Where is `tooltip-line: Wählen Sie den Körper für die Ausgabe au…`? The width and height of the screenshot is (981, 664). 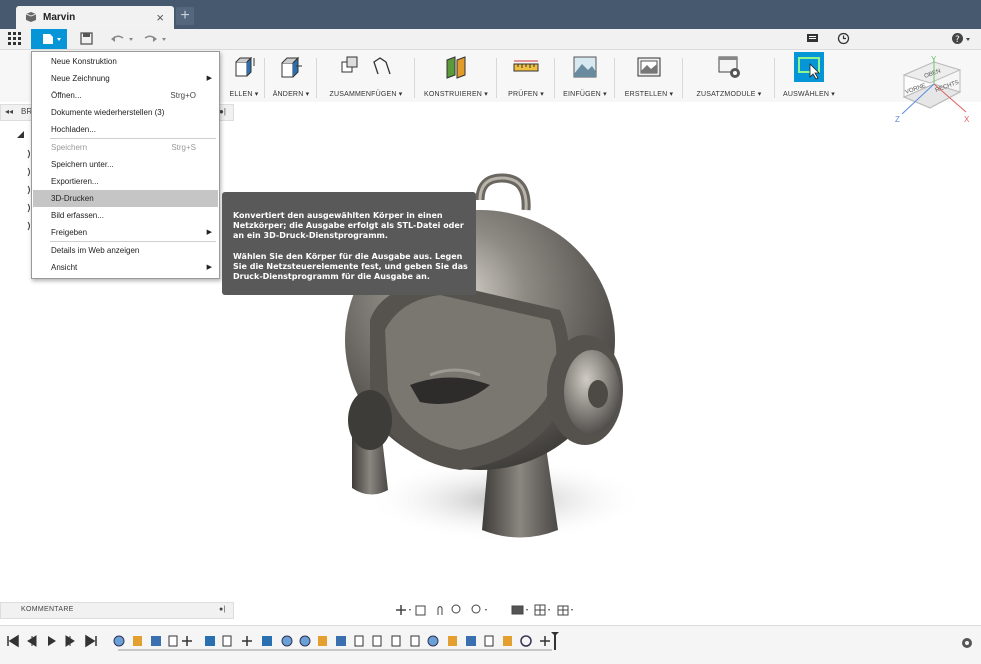
tooltip-line: Wählen Sie den Körper für die Ausgabe au… is located at coordinates (348, 256).